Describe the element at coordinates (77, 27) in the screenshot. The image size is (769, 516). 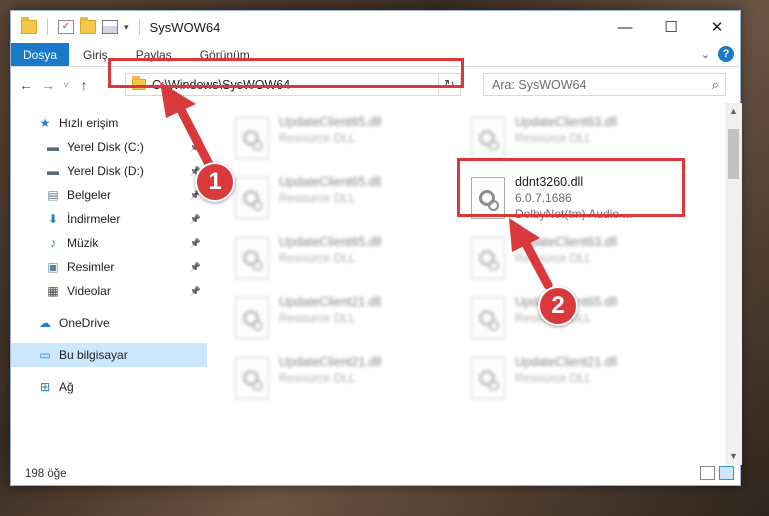
I see `quick-access-toolbar: ✓ ▾` at that location.